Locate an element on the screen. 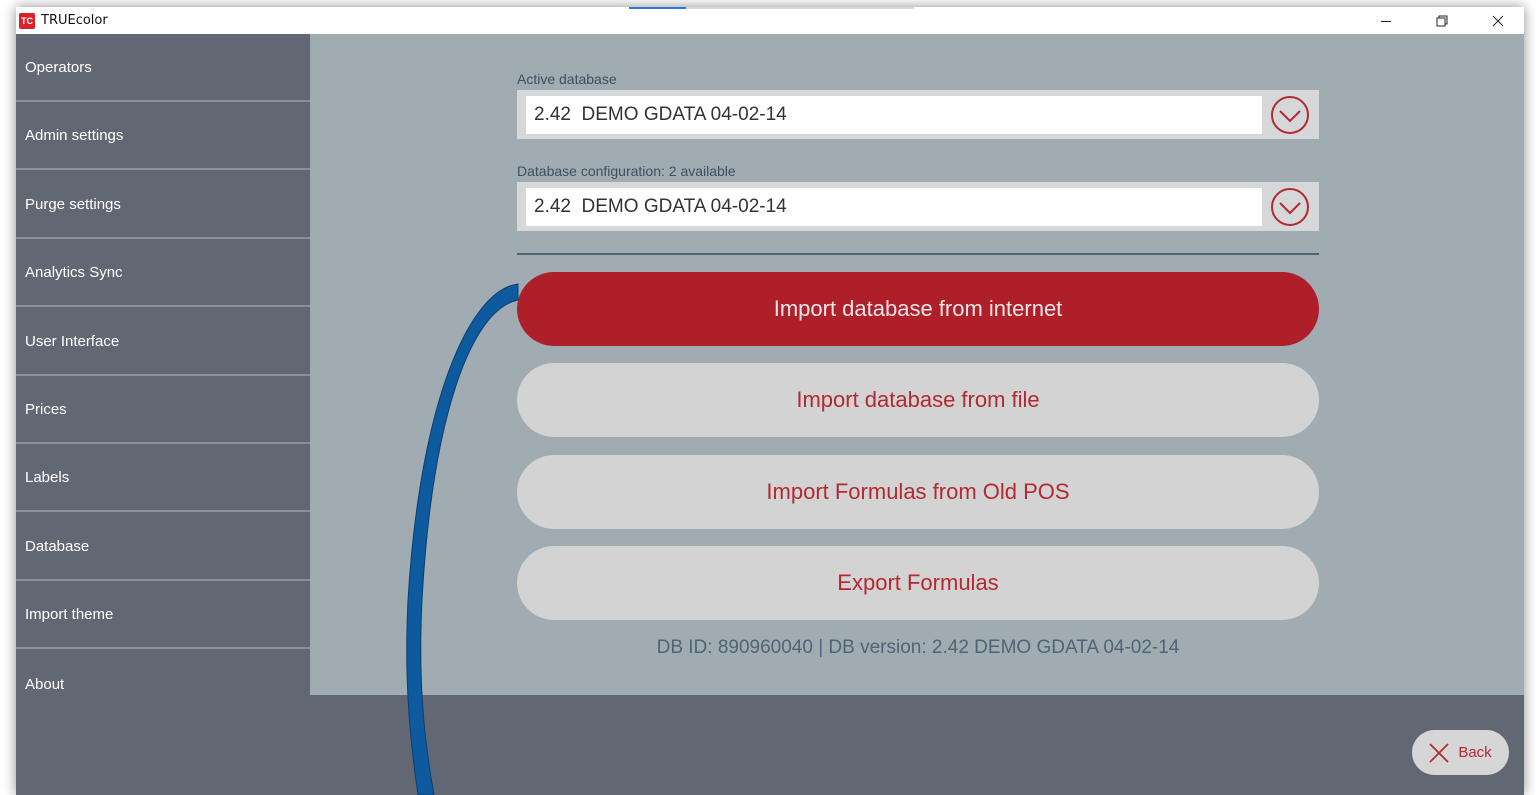 This screenshot has height=795, width=1540. sidebar-item-import-theme: Import theme is located at coordinates (163, 615).